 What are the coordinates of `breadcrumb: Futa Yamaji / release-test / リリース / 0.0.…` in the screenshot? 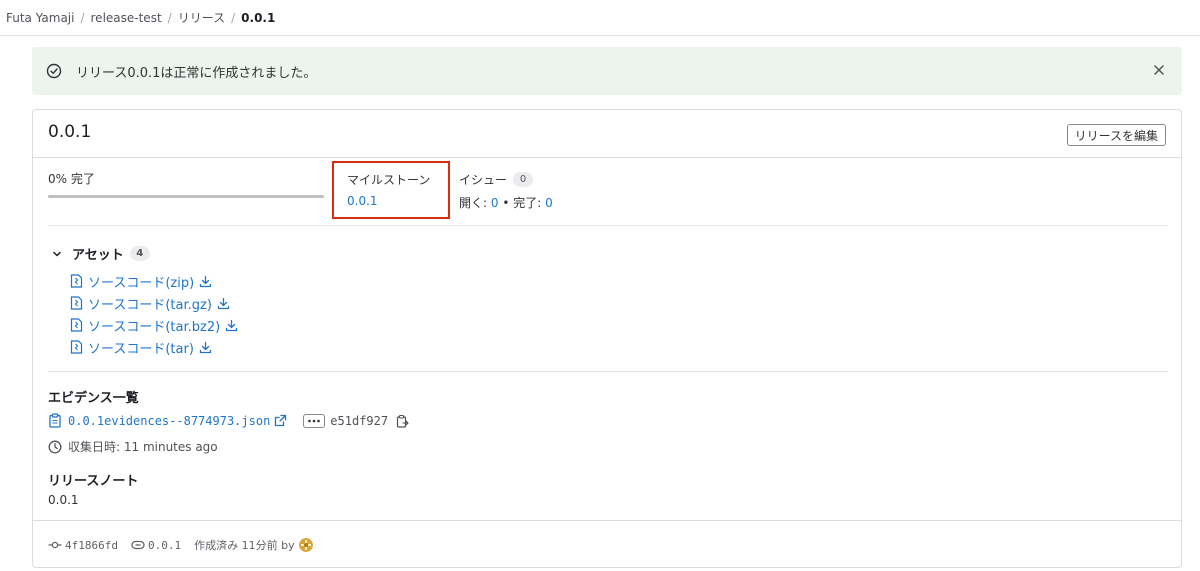 It's located at (600, 18).